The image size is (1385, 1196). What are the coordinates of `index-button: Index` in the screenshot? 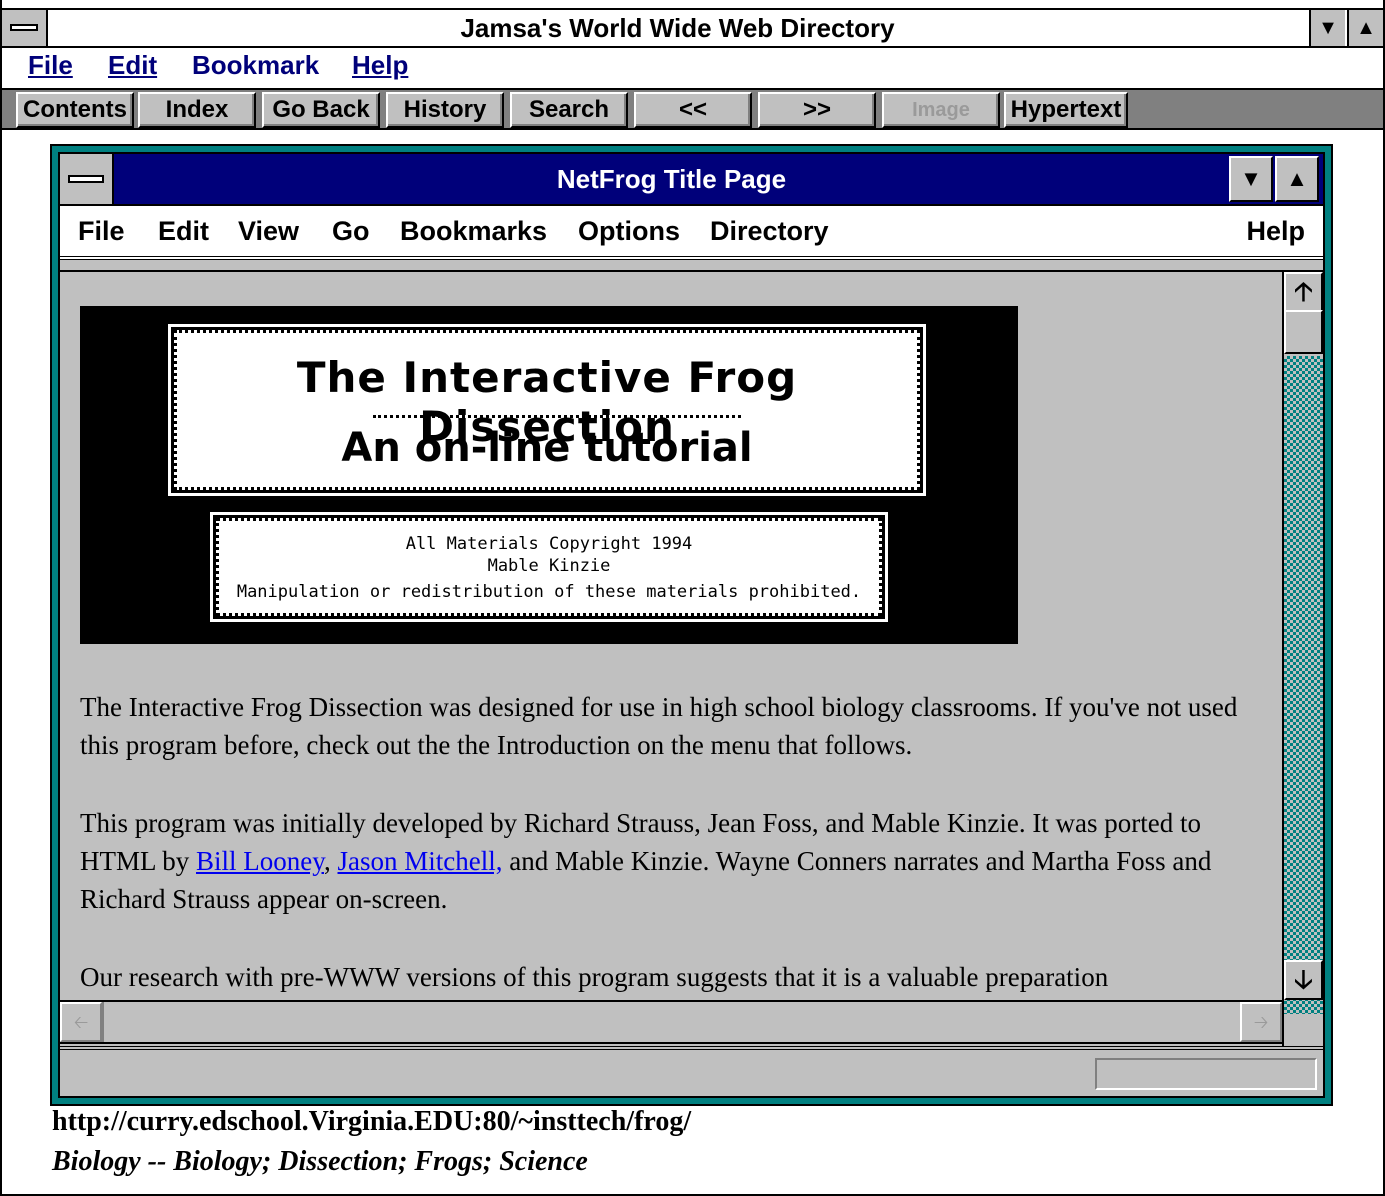 It's located at (197, 110).